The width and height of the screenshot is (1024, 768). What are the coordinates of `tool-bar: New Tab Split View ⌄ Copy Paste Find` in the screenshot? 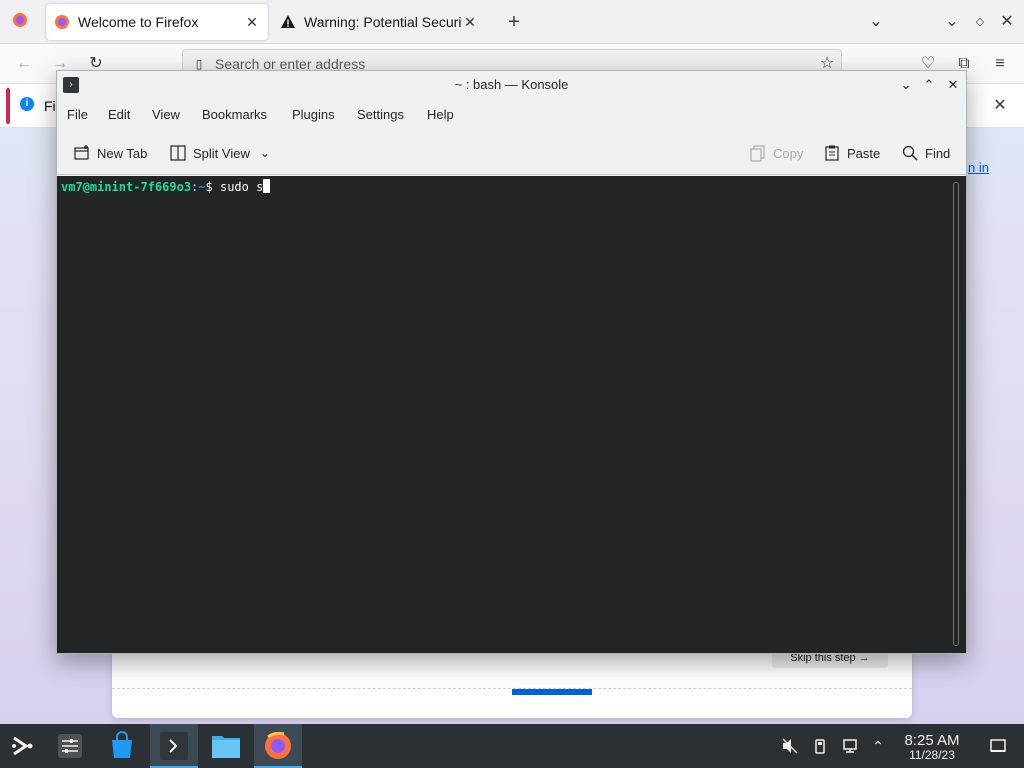 It's located at (511, 152).